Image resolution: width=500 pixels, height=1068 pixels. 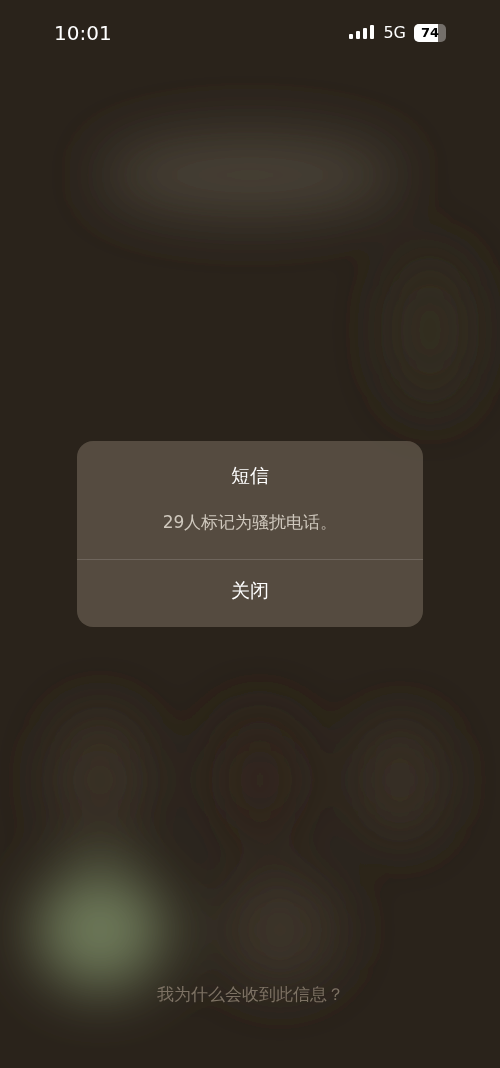 I want to click on network-label: 5G, so click(x=394, y=33).